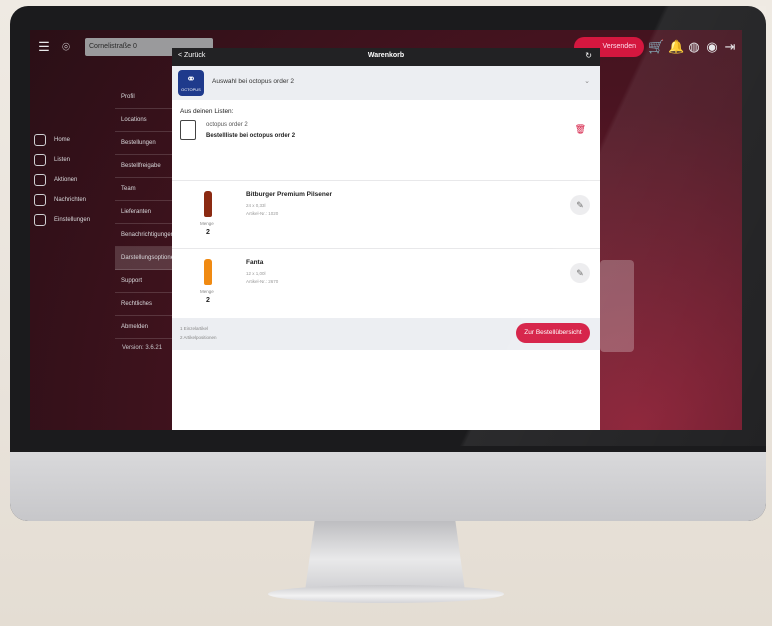 The width and height of the screenshot is (772, 626). I want to click on submenu-item-bestellungen: Bestellungen, so click(145, 143).